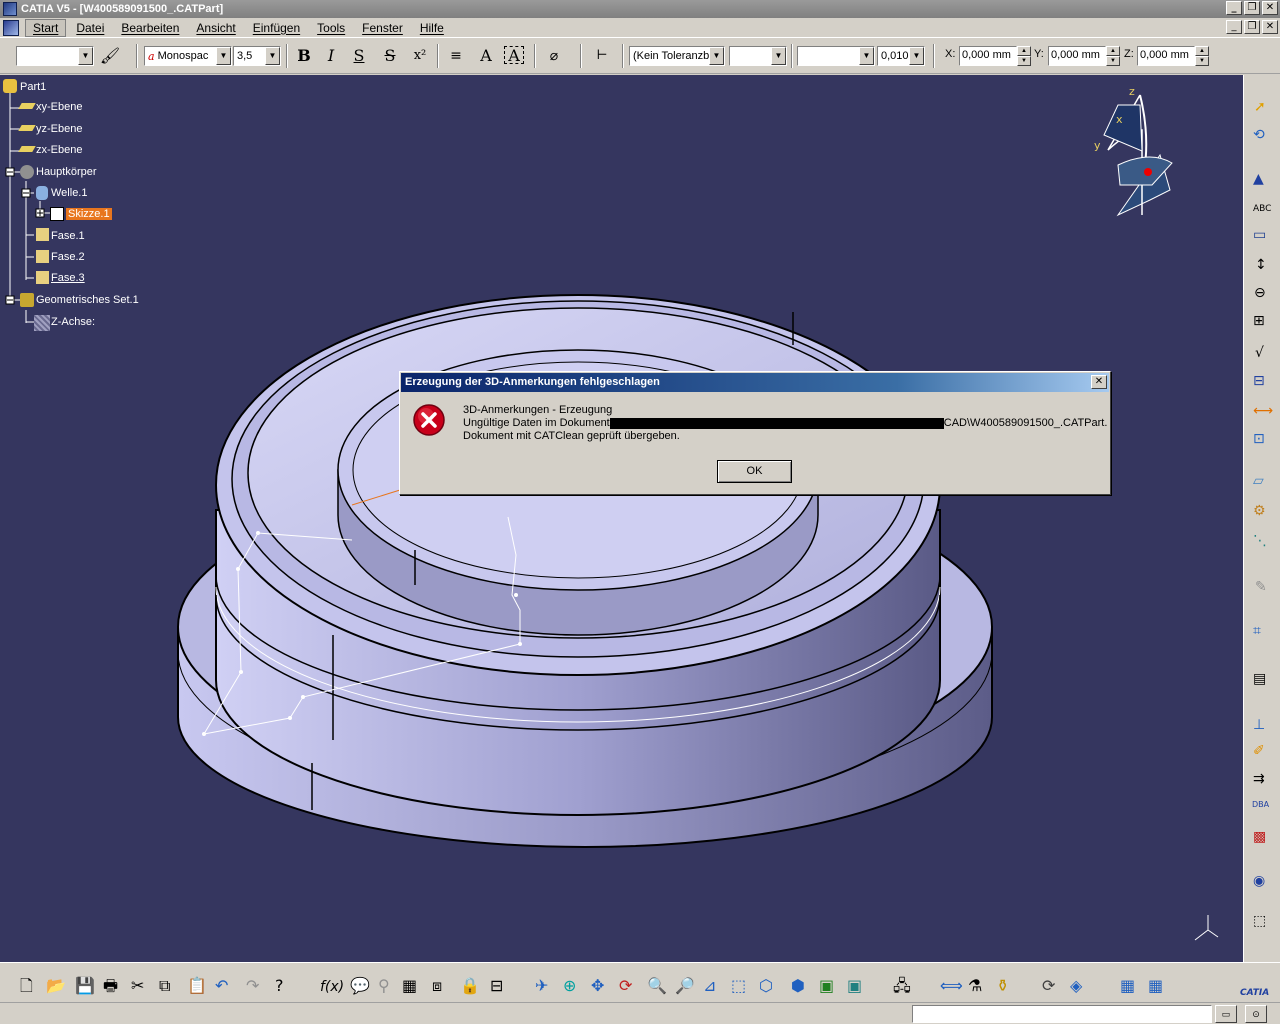 This screenshot has height=1024, width=1280. Describe the element at coordinates (33, 87) in the screenshot. I see `tree-root-part1: Part1` at that location.